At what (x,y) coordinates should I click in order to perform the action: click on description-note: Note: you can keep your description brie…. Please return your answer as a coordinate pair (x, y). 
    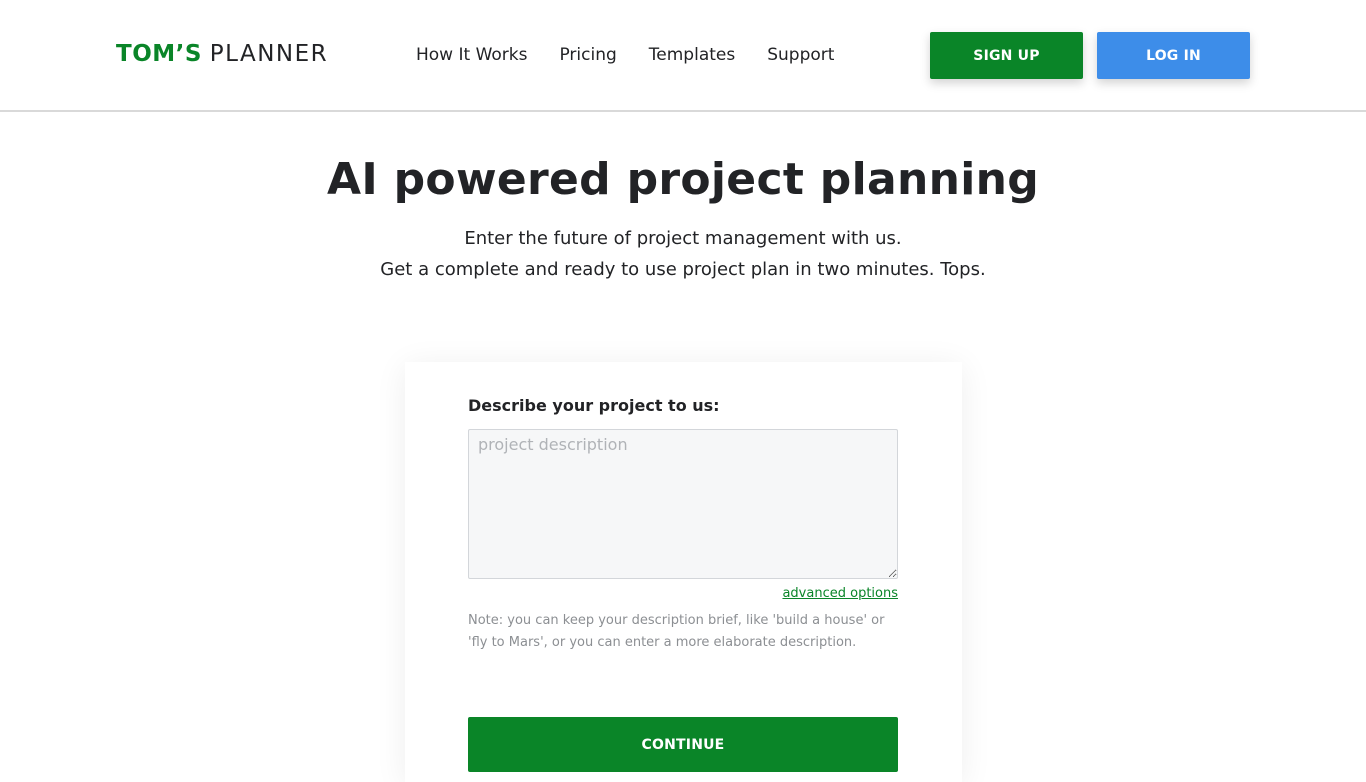
    Looking at the image, I should click on (676, 631).